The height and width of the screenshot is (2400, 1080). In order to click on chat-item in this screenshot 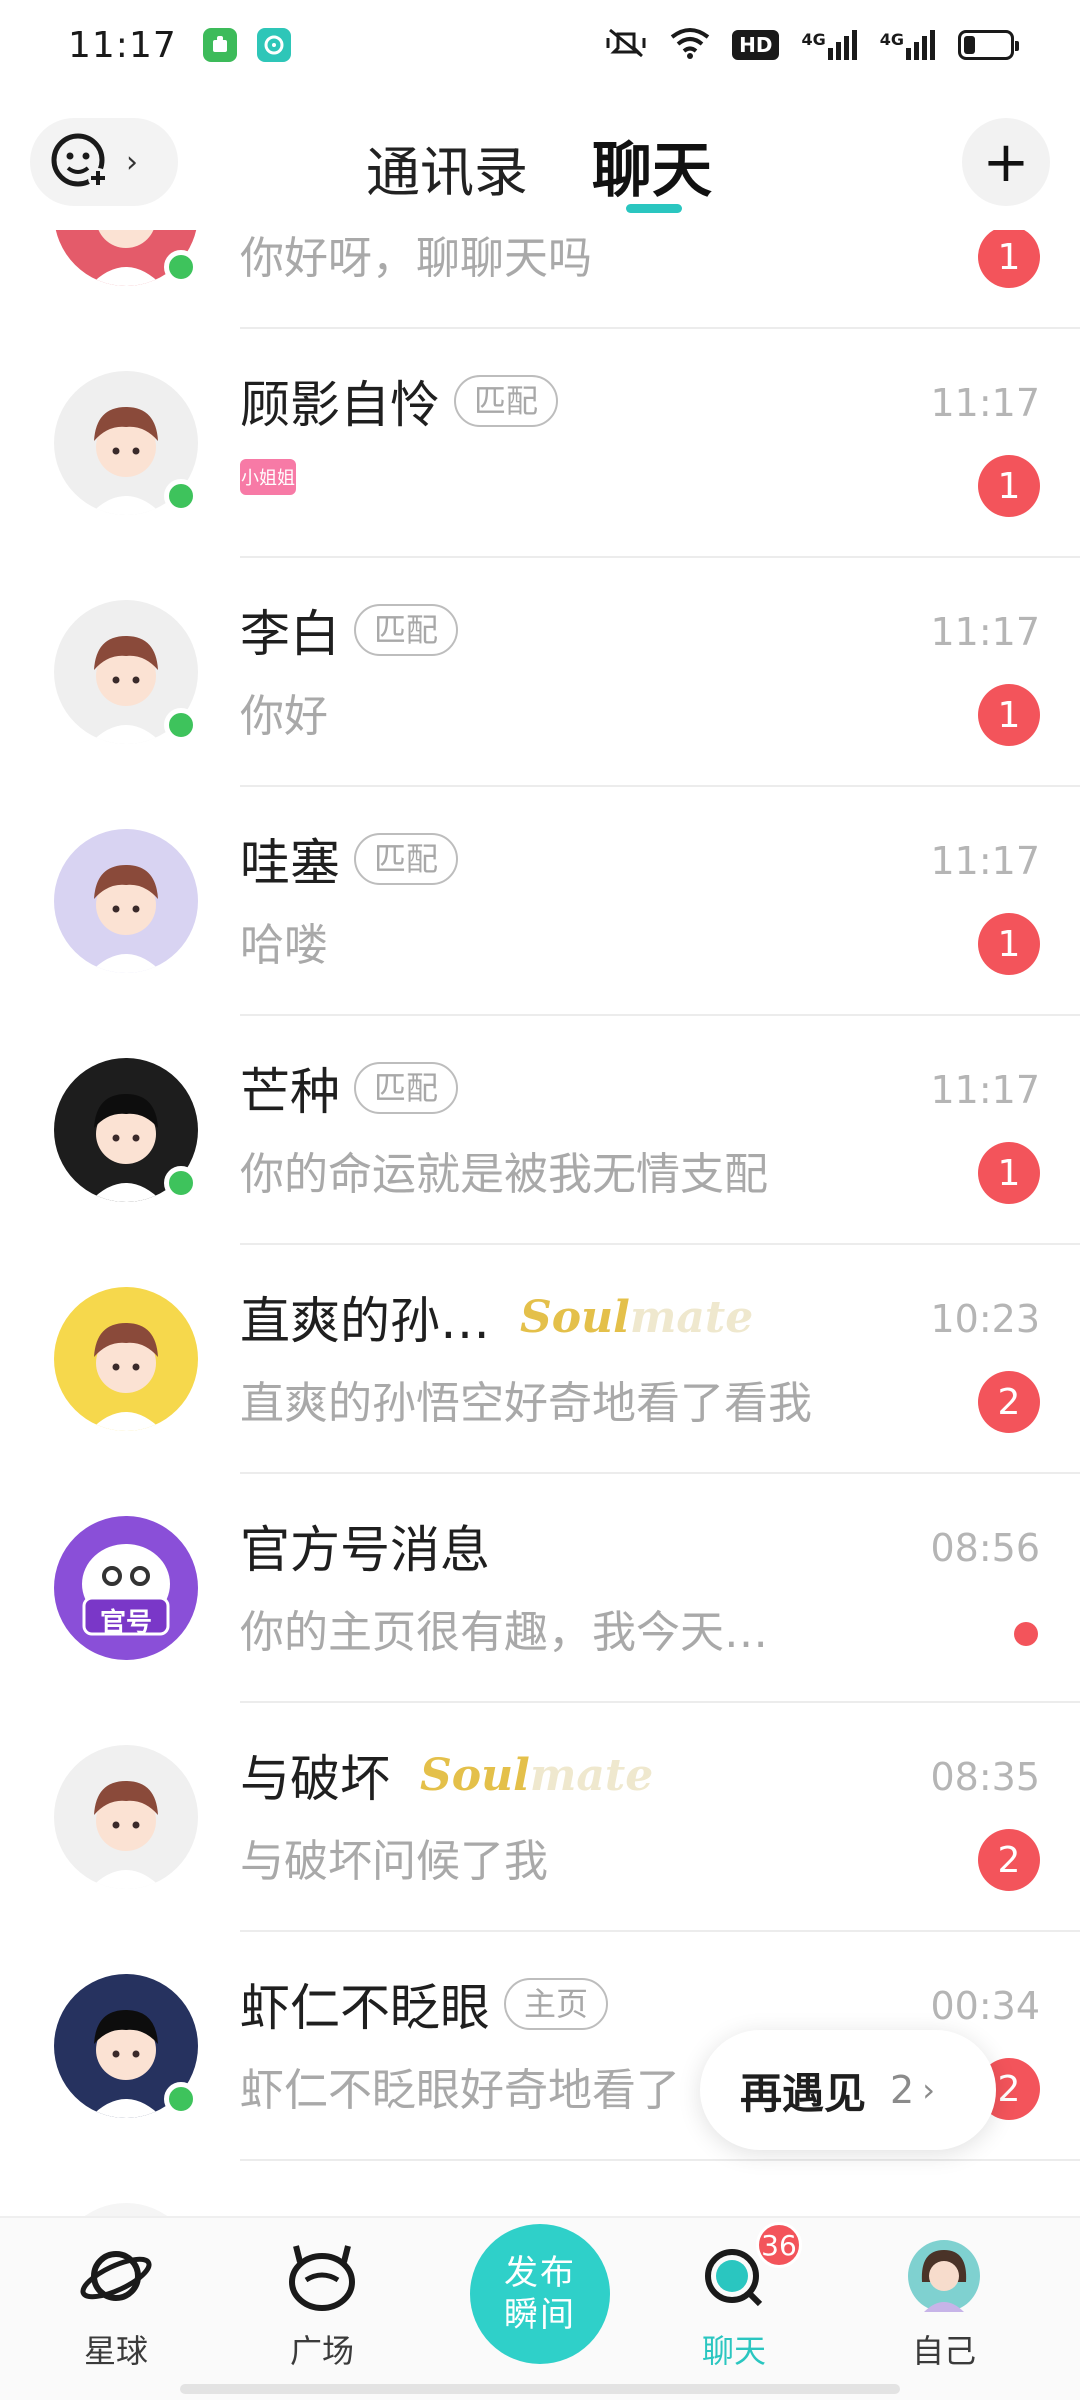, I will do `click(540, 2188)`.